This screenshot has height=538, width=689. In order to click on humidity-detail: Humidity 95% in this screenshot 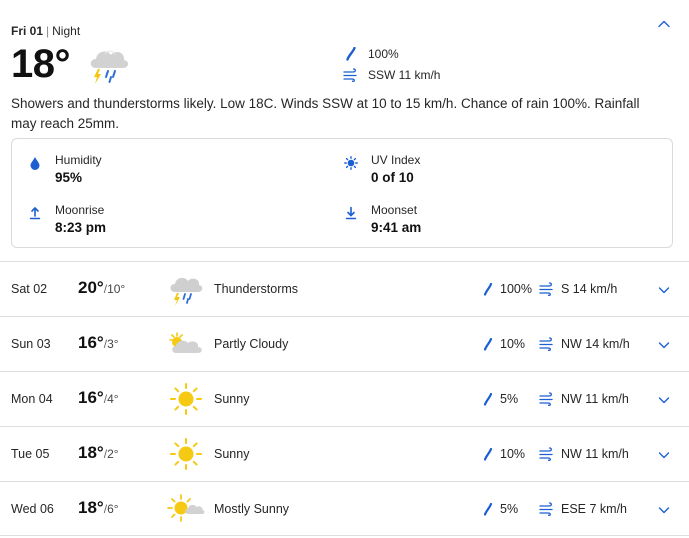, I will do `click(64, 169)`.